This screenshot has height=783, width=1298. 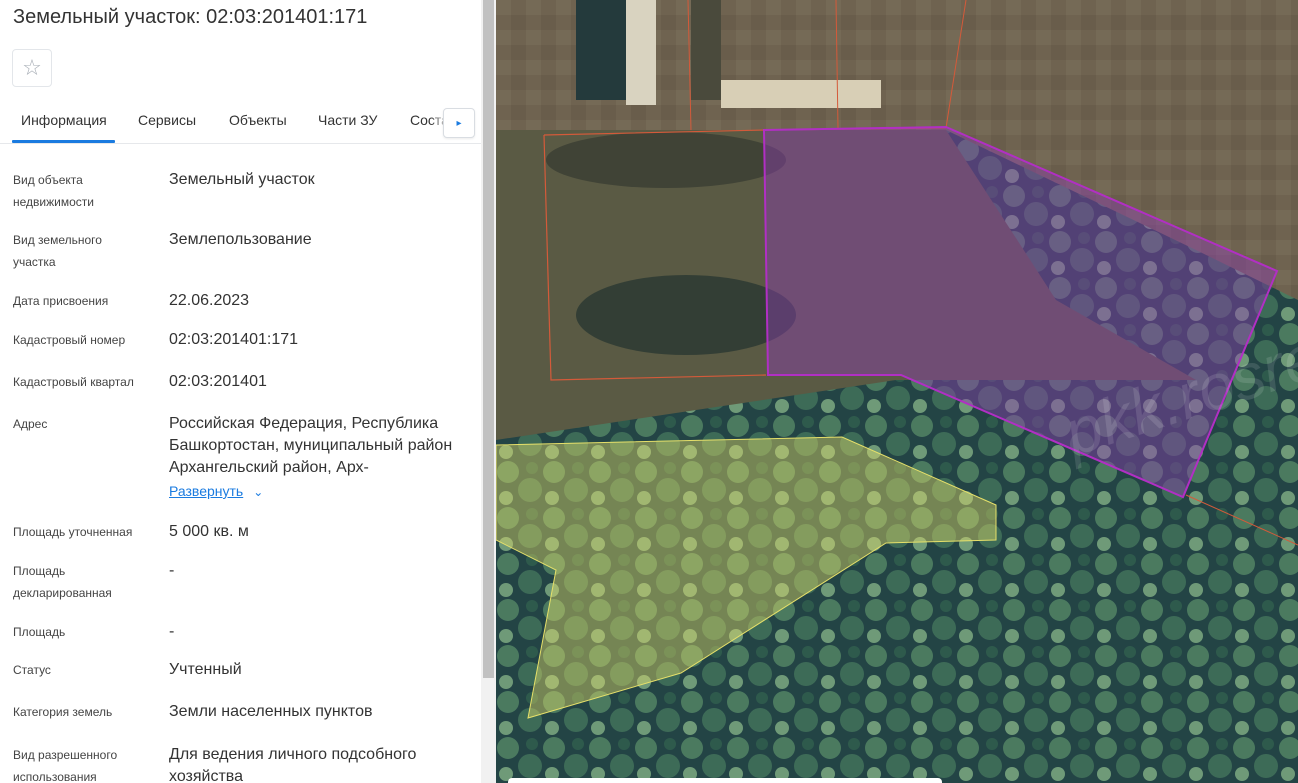 I want to click on field-label: Адрес, so click(x=30, y=424).